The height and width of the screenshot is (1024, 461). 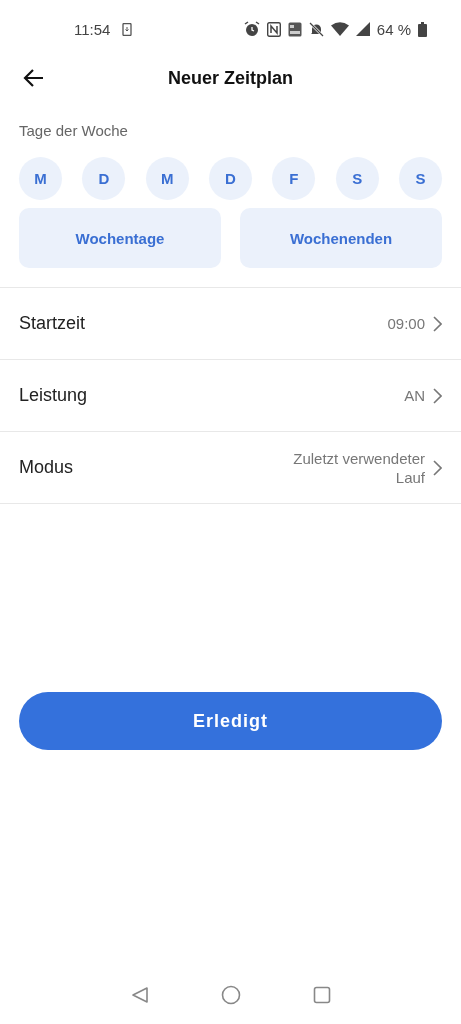 What do you see at coordinates (316, 29) in the screenshot?
I see `bell-off-icon` at bounding box center [316, 29].